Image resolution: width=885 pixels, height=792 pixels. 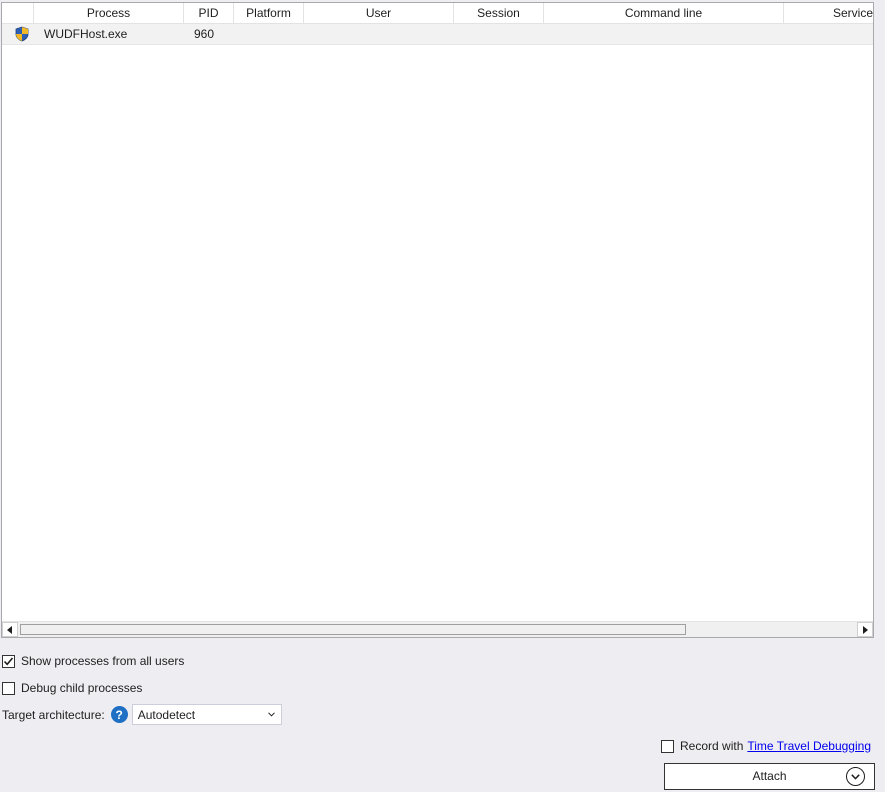 I want to click on arrow-left-icon, so click(x=9, y=629).